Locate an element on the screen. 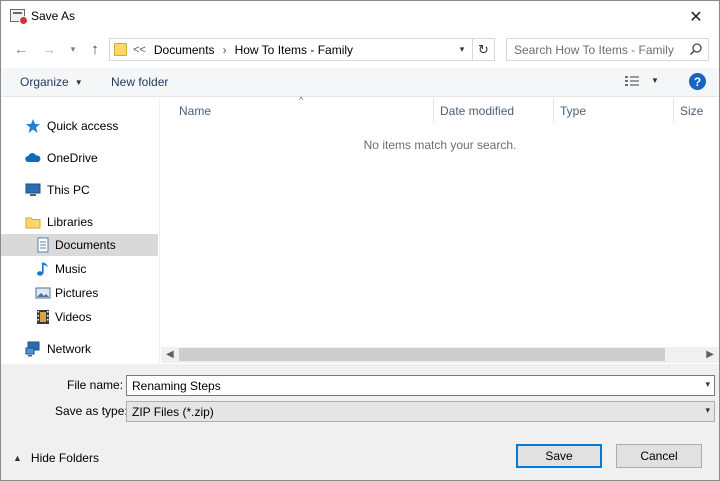  arrow-left-icon: ← is located at coordinates (21, 49).